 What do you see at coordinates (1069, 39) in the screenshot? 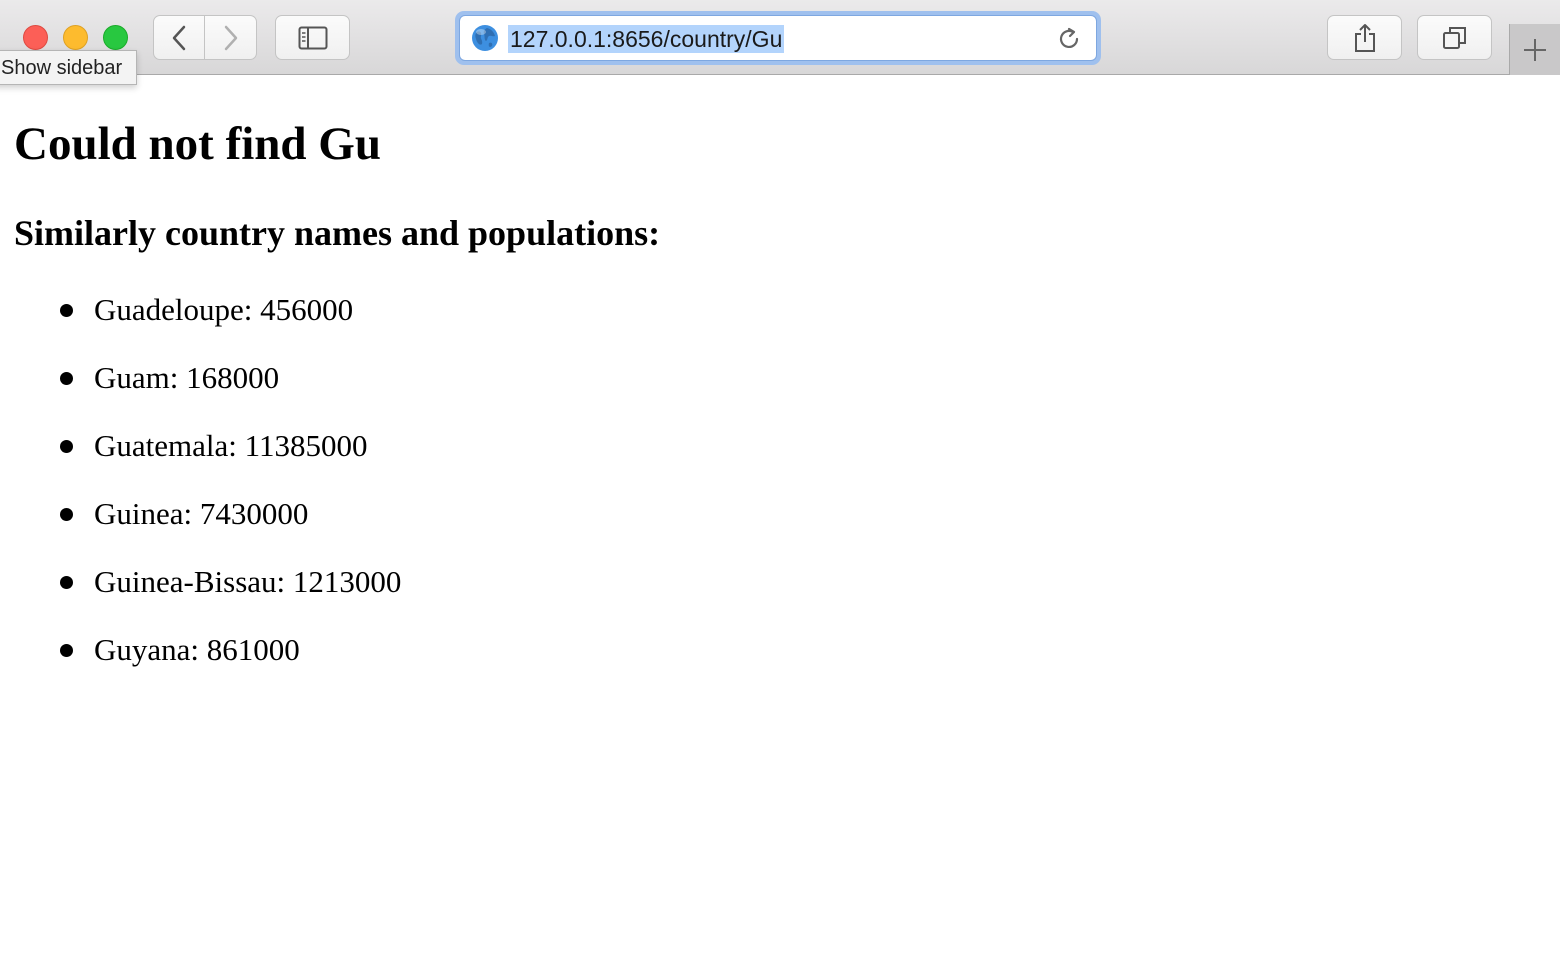
I see `reload-icon` at bounding box center [1069, 39].